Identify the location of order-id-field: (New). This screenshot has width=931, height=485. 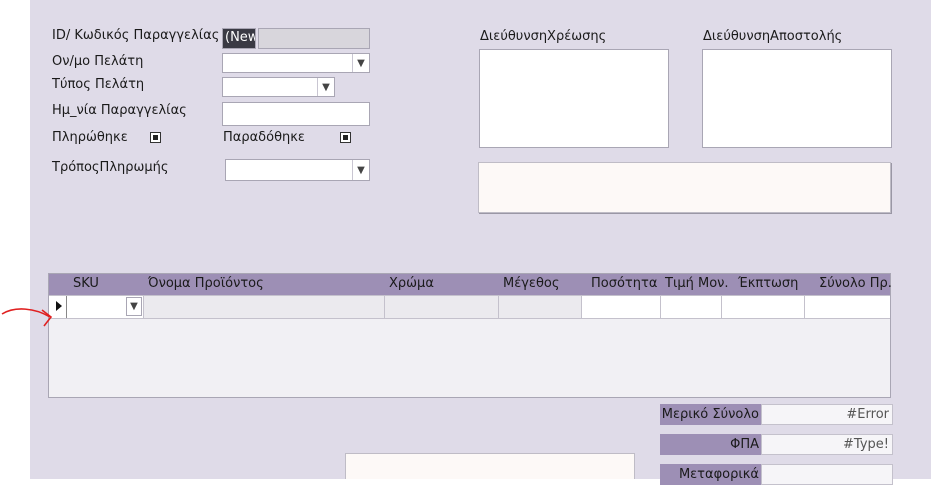
(239, 38).